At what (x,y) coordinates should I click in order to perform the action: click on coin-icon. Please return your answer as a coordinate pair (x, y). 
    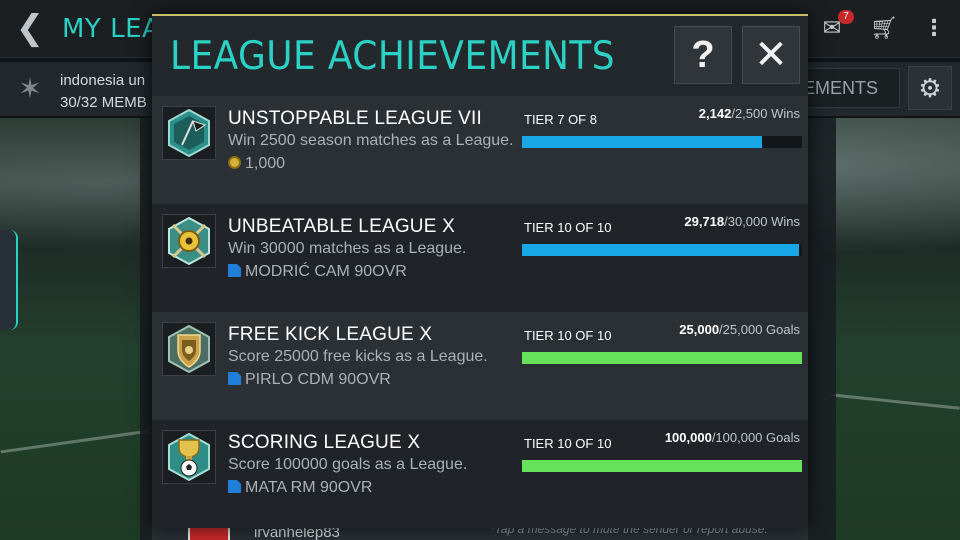
    Looking at the image, I should click on (234, 162).